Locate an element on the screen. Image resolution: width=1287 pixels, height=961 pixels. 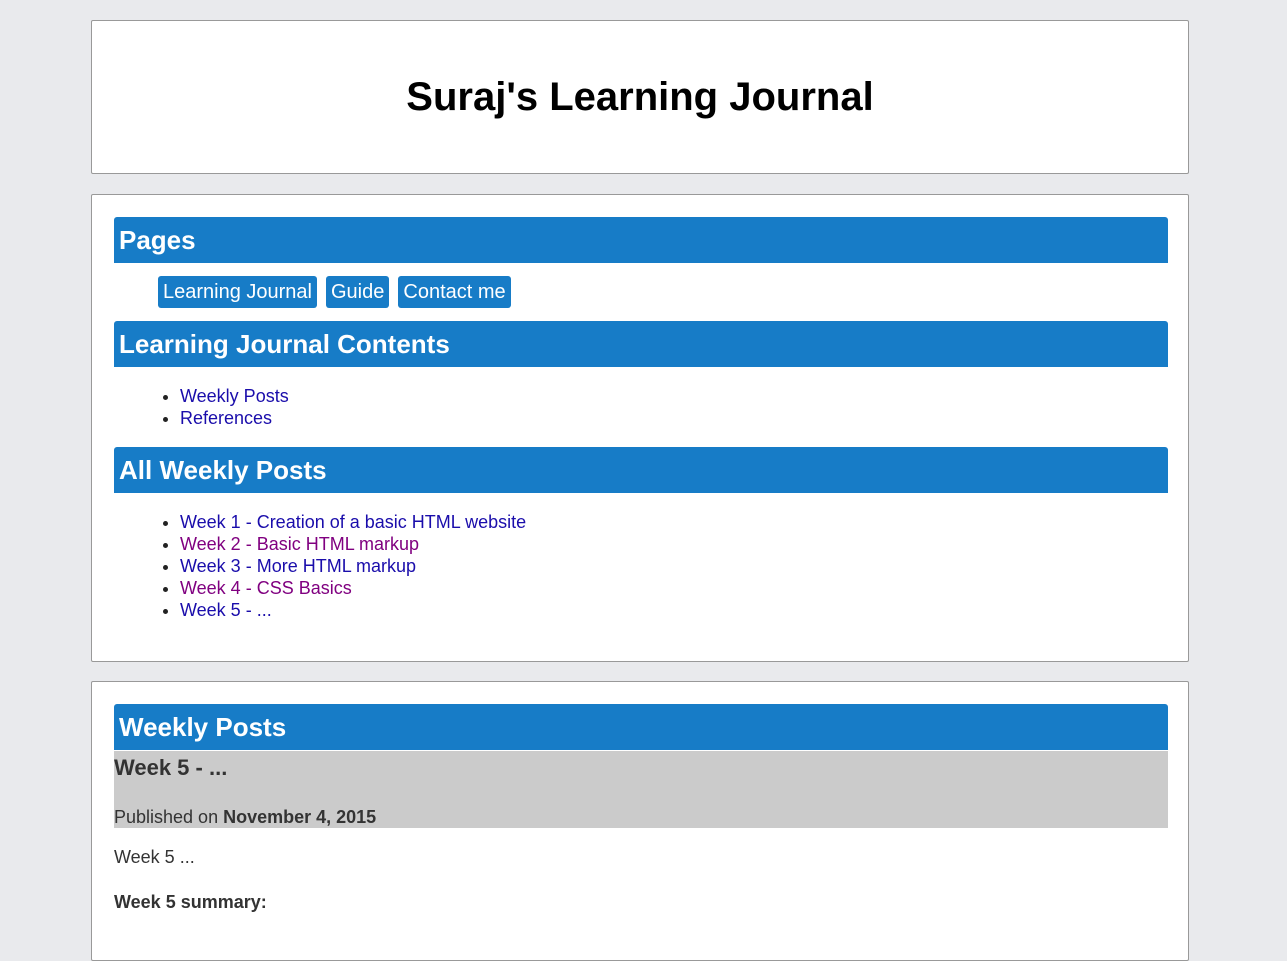
published-prefix: Published on is located at coordinates (169, 817).